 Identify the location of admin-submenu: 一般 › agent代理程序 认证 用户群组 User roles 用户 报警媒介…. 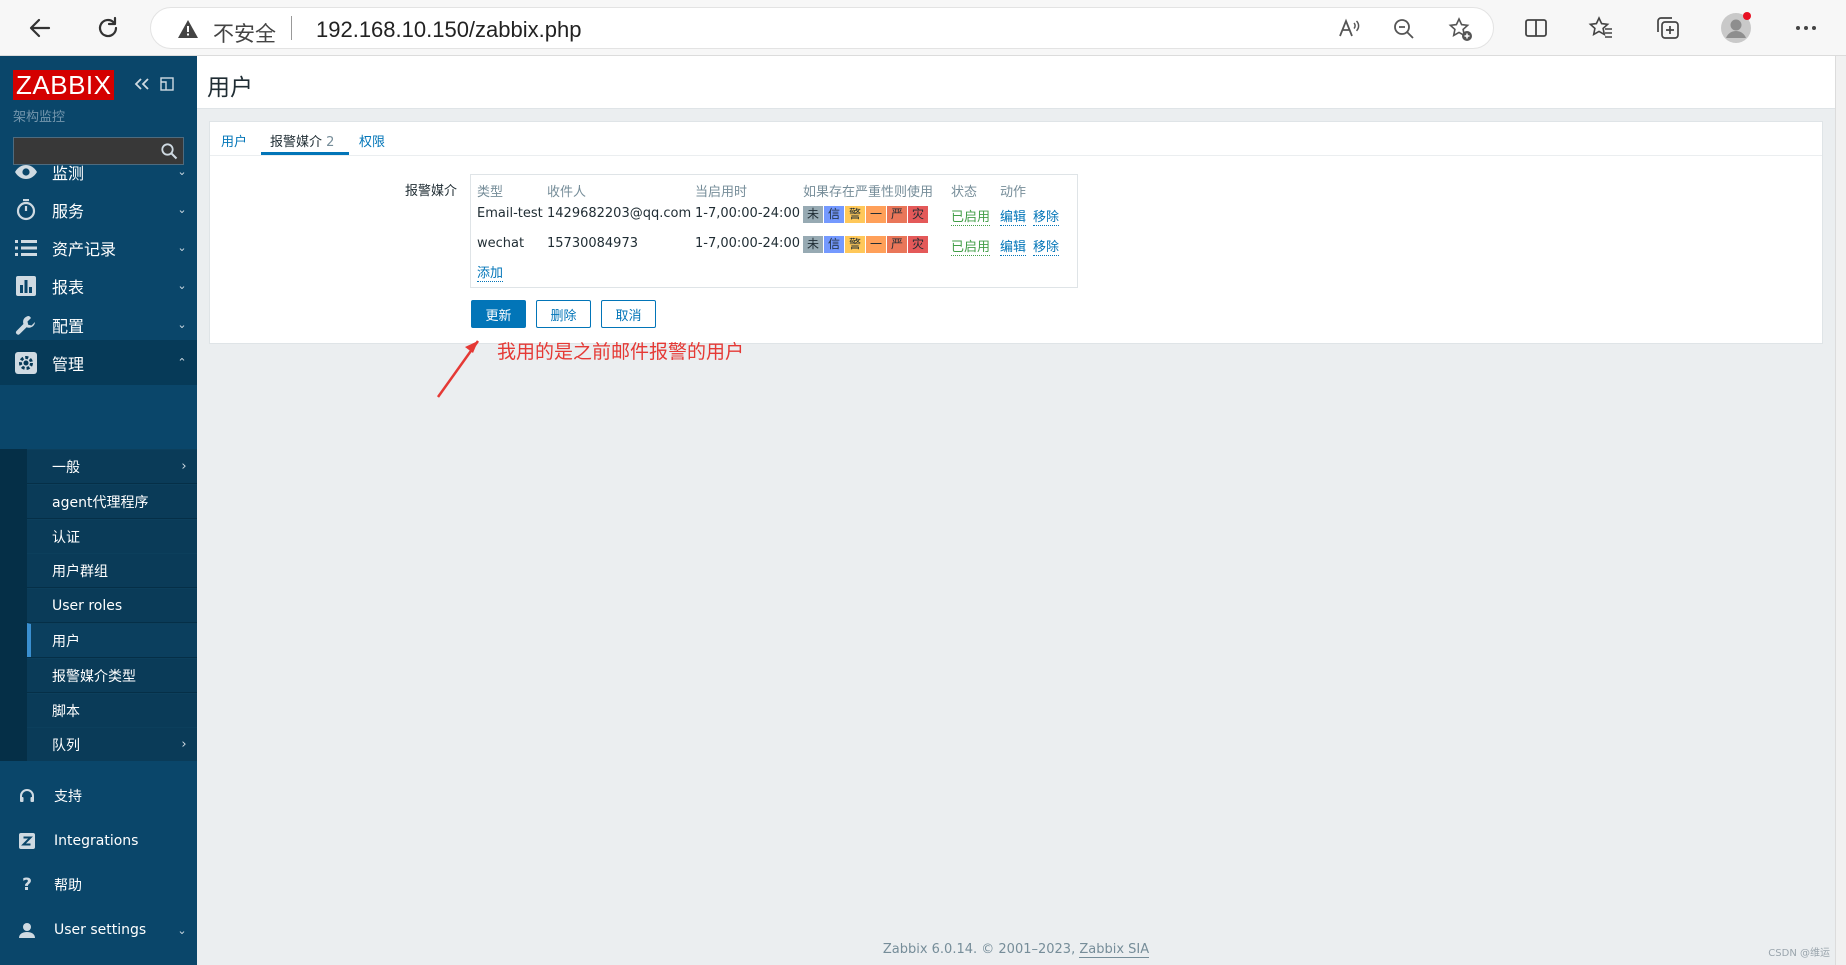
(98, 605).